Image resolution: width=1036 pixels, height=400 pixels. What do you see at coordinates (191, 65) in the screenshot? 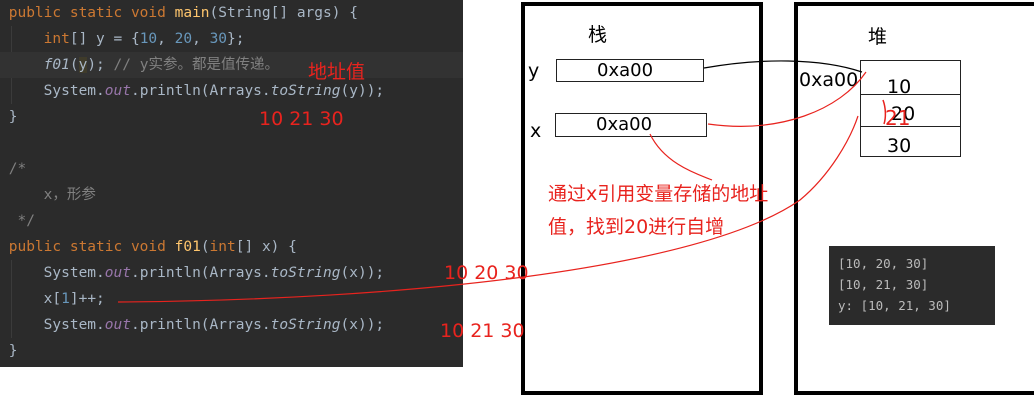
I see `code-token: // y实参。都是值传递。` at bounding box center [191, 65].